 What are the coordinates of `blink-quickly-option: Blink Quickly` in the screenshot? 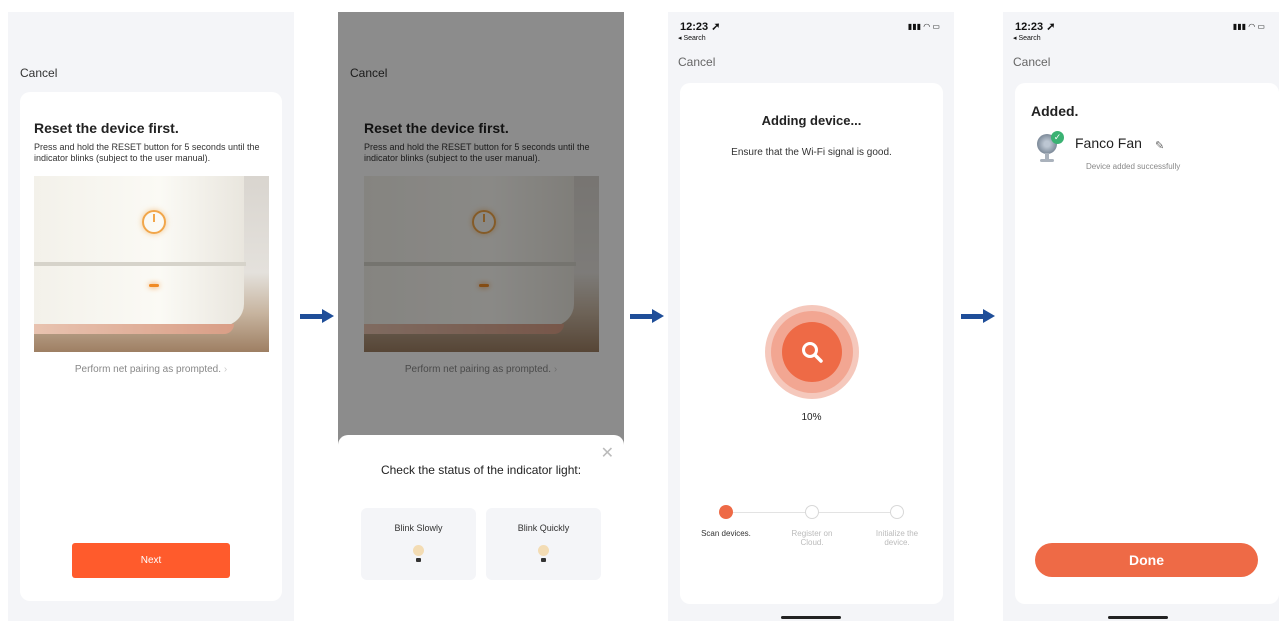 It's located at (543, 544).